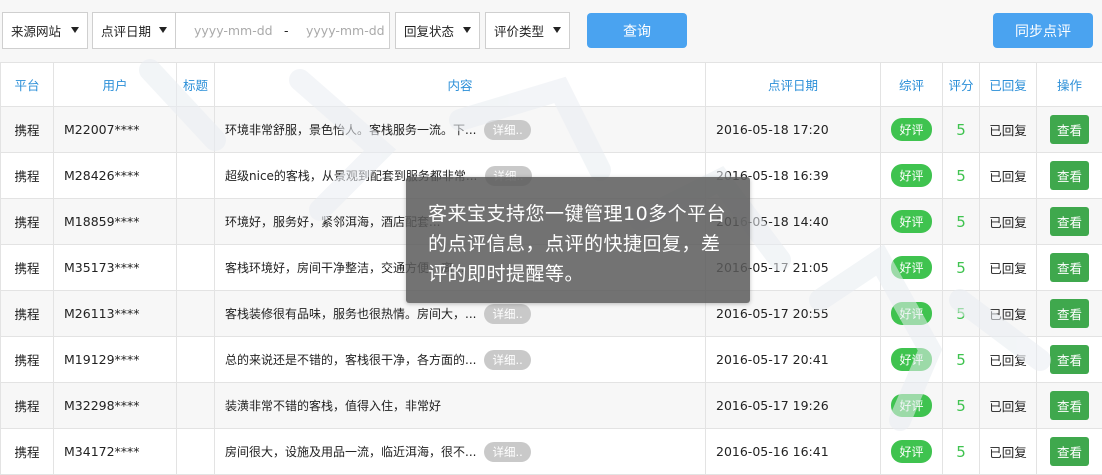  Describe the element at coordinates (637, 30) in the screenshot. I see `query-button: 查询` at that location.